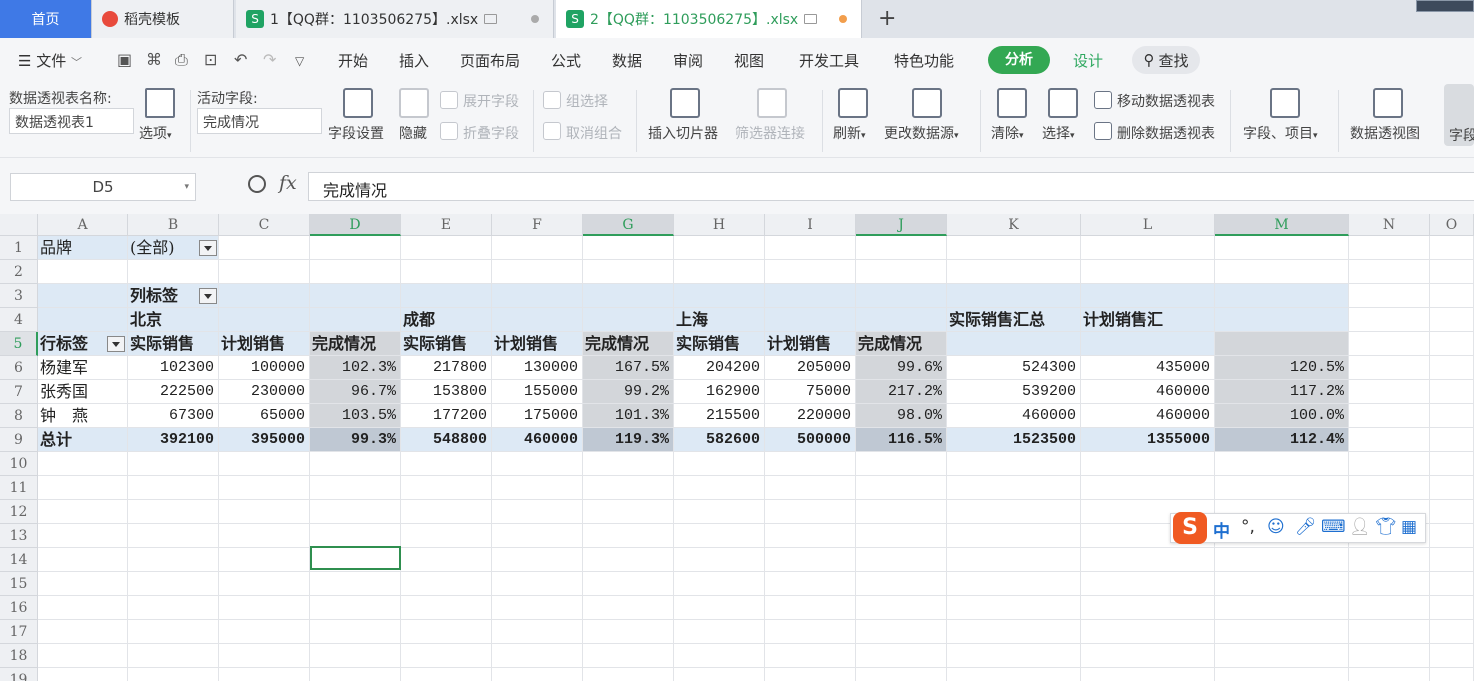 This screenshot has height=681, width=1474. Describe the element at coordinates (1445, 6) in the screenshot. I see `window-controls` at that location.